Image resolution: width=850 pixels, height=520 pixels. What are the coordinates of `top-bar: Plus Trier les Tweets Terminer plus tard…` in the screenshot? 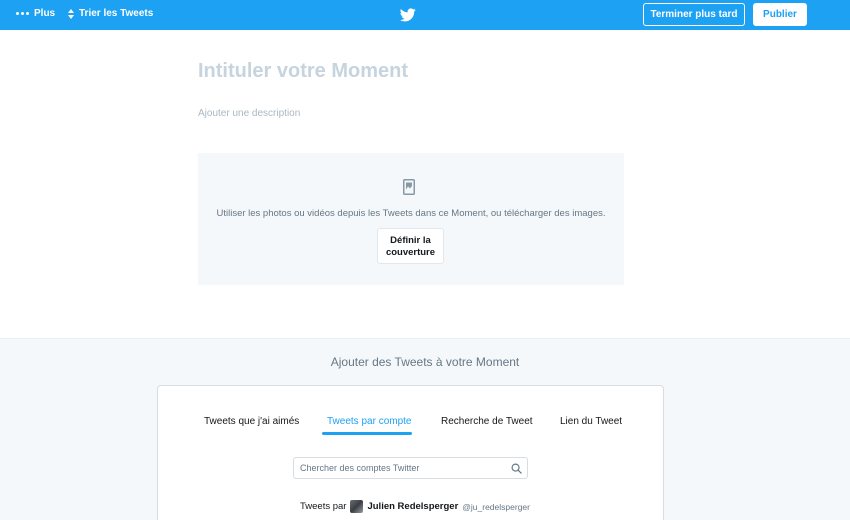 It's located at (425, 15).